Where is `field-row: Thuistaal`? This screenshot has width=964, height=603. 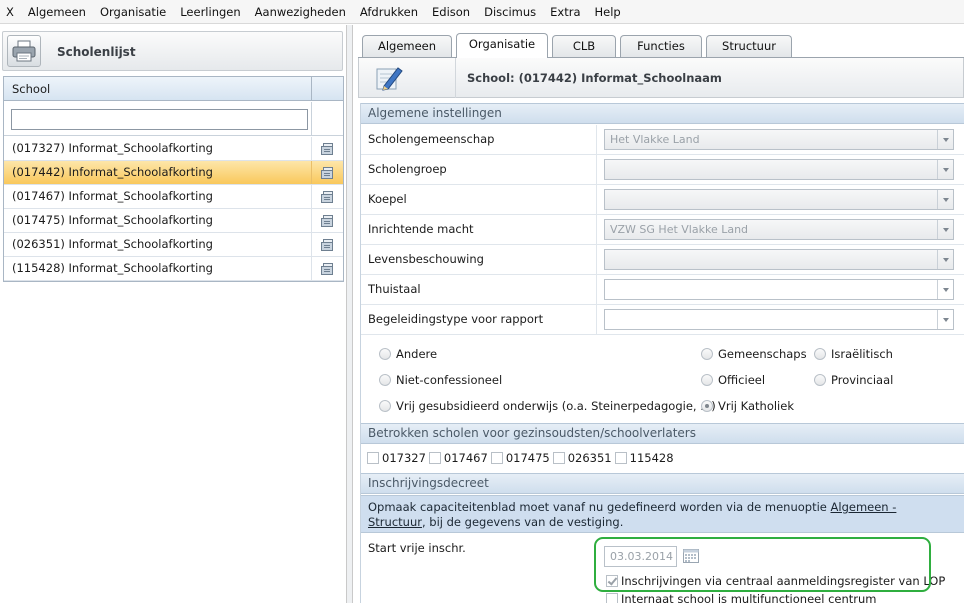 field-row: Thuistaal is located at coordinates (662, 290).